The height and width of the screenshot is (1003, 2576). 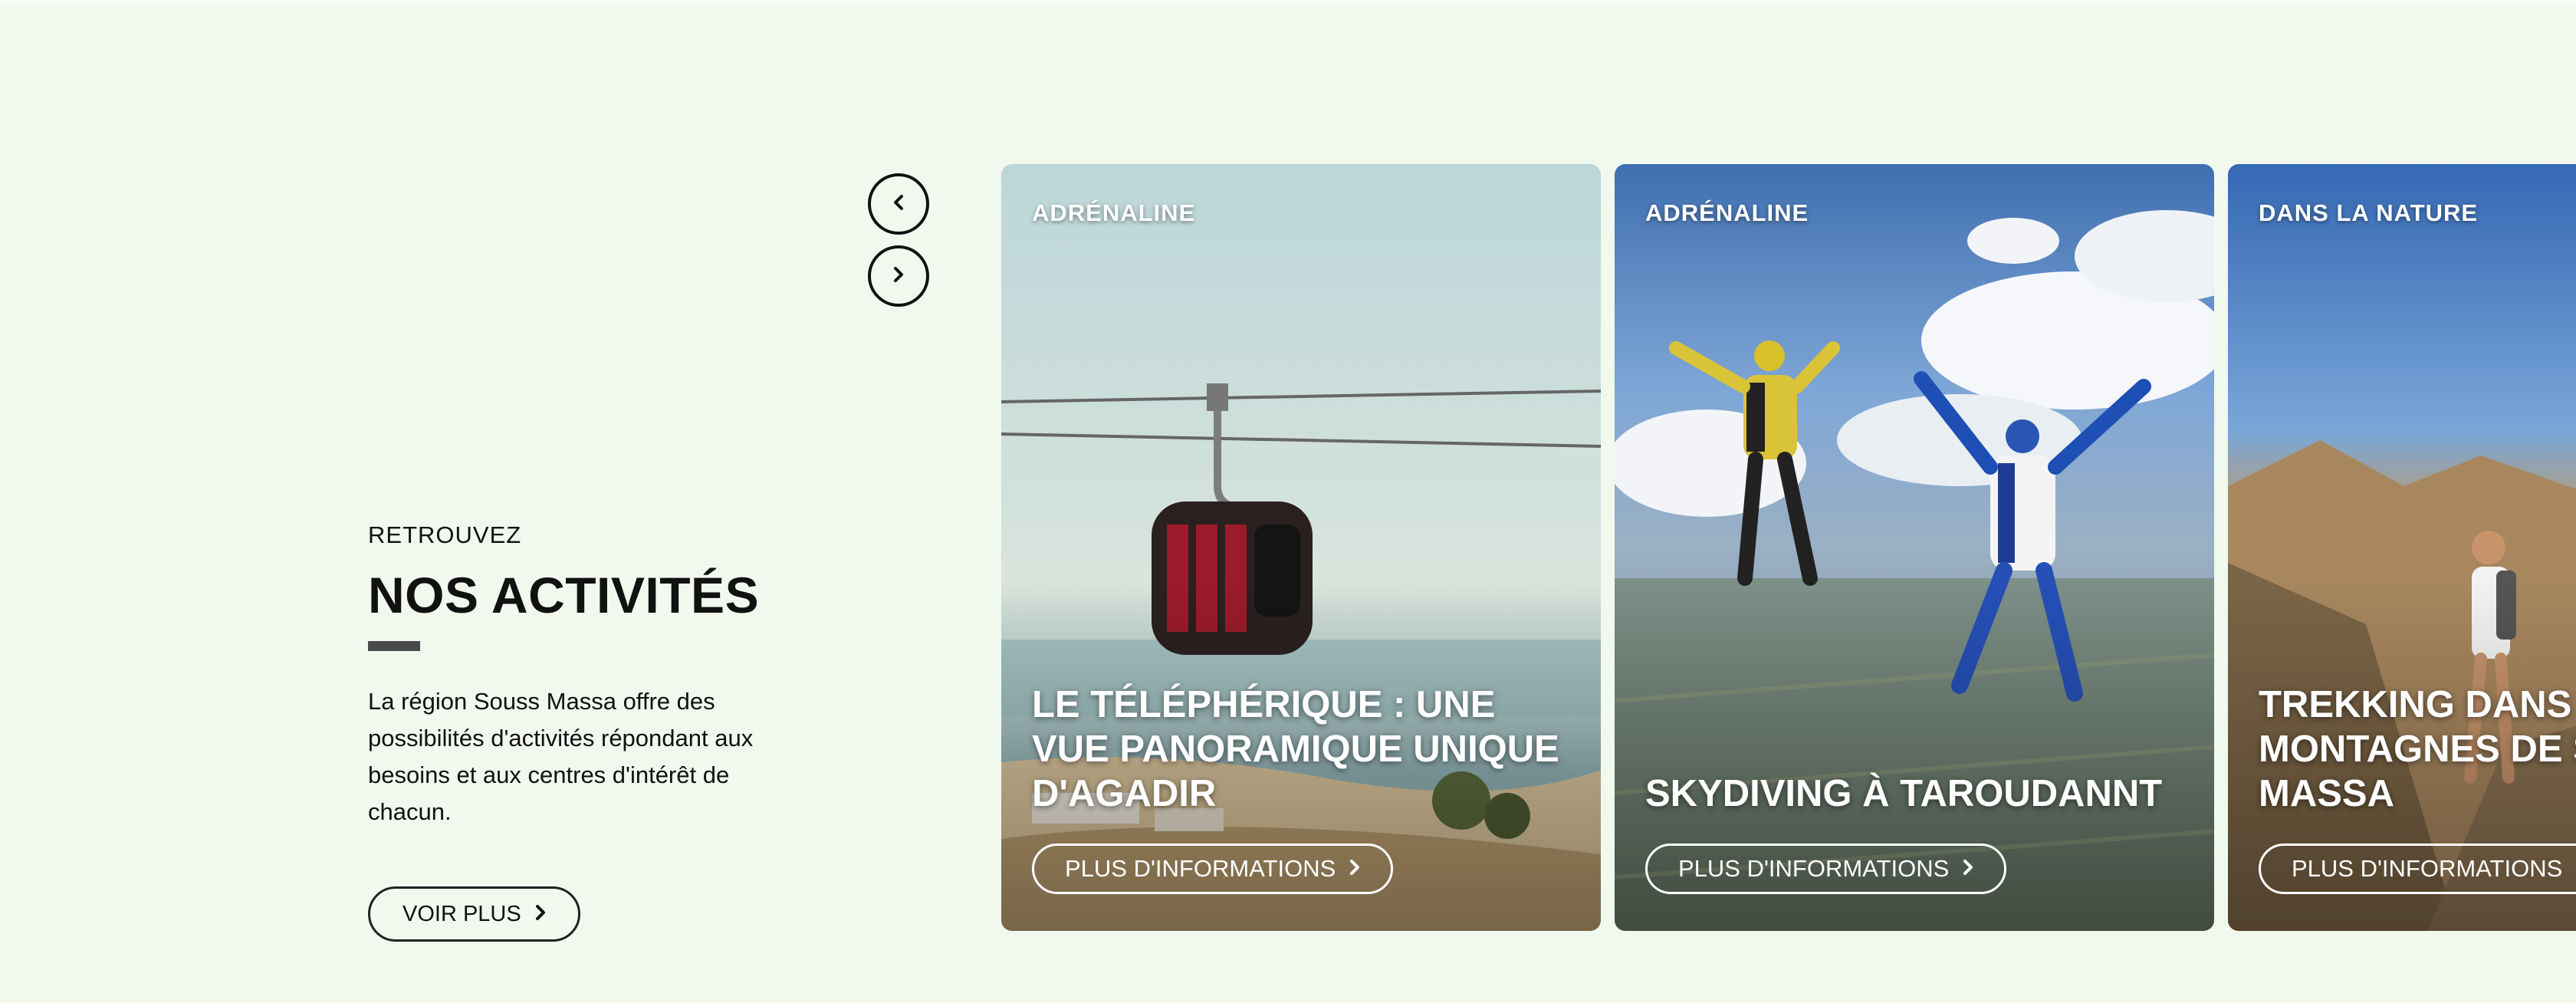 I want to click on section-eyebrow: RETROUVEZ, so click(x=445, y=534).